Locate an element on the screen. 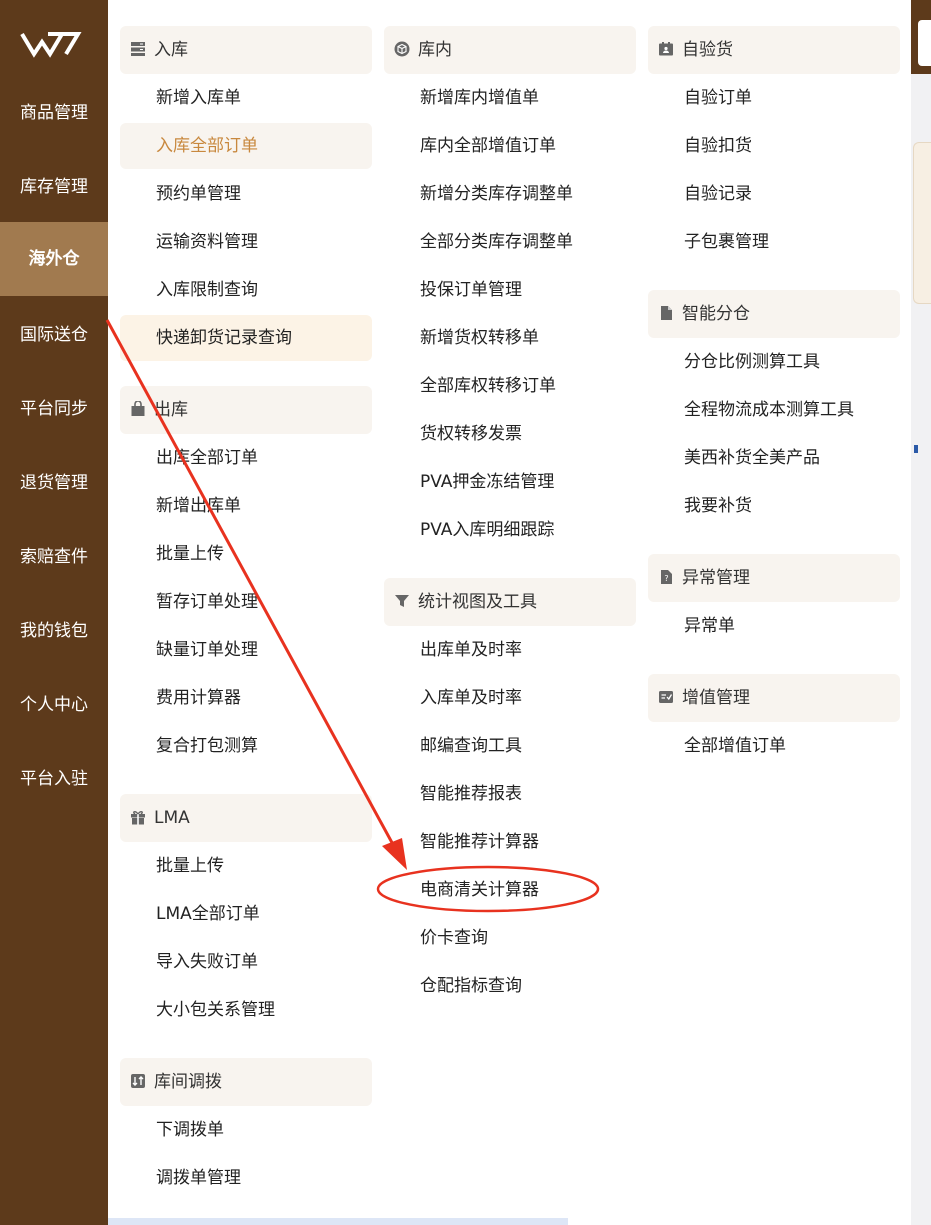  check-card-icon is located at coordinates (666, 697).